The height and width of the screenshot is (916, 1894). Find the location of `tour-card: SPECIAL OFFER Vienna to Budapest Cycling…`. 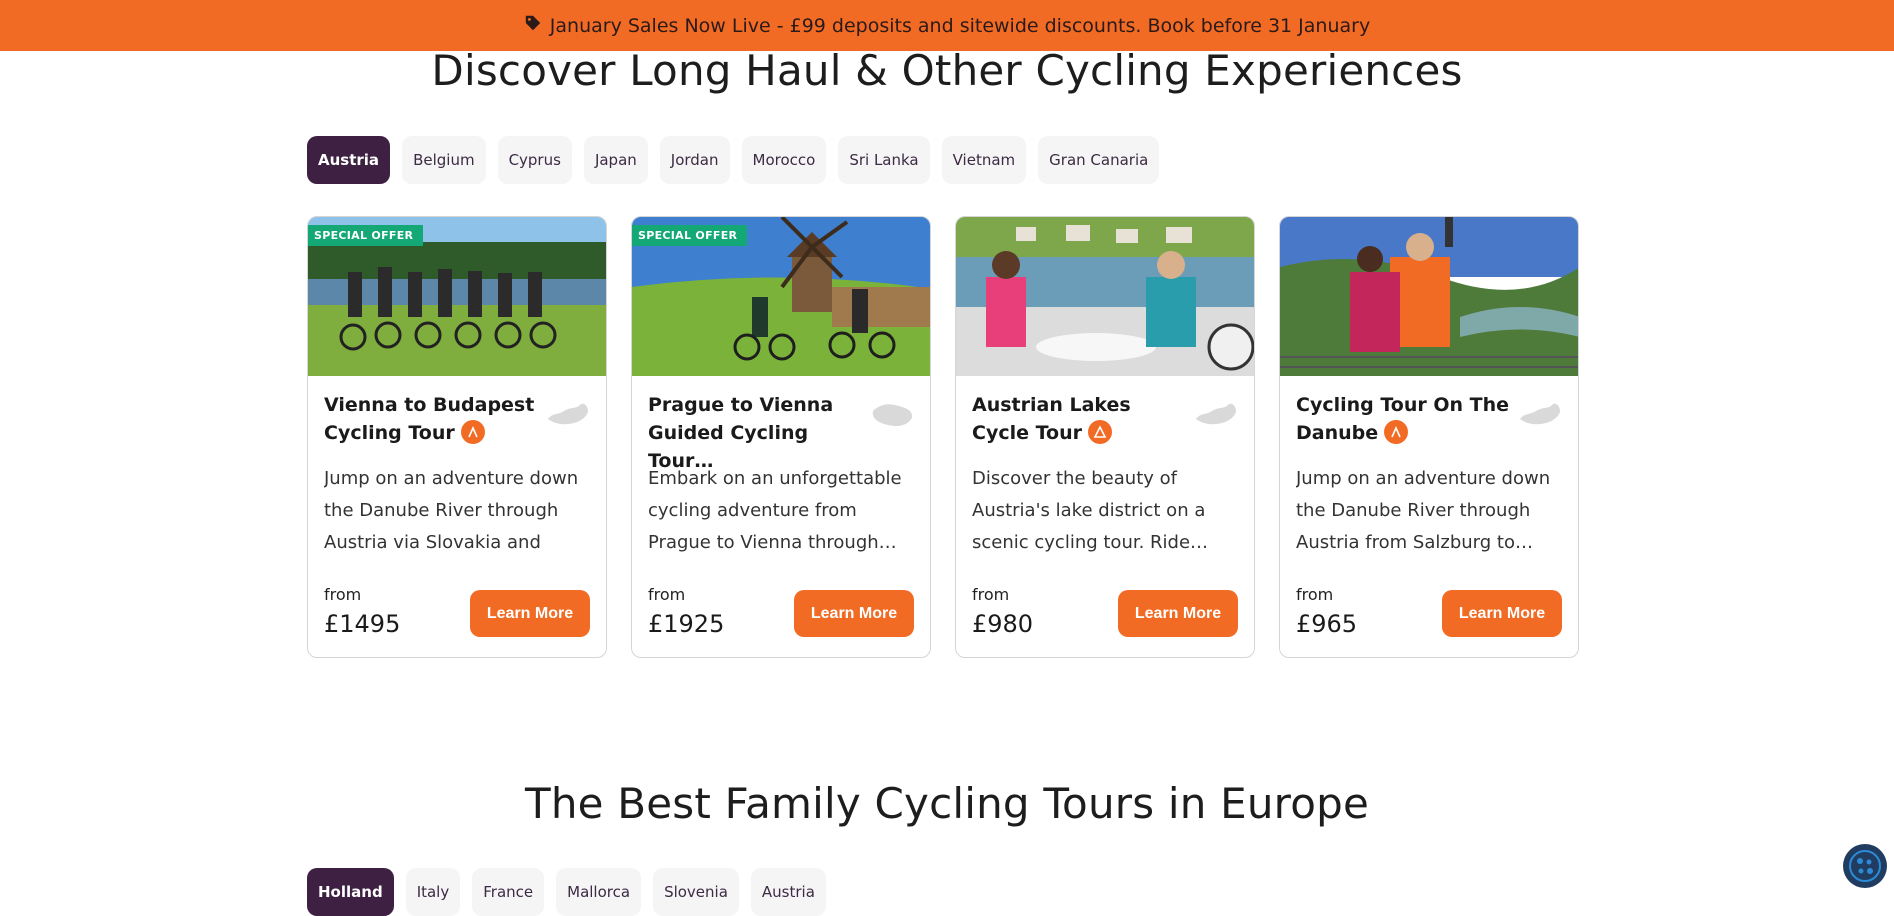

tour-card: SPECIAL OFFER Vienna to Budapest Cycling… is located at coordinates (457, 437).